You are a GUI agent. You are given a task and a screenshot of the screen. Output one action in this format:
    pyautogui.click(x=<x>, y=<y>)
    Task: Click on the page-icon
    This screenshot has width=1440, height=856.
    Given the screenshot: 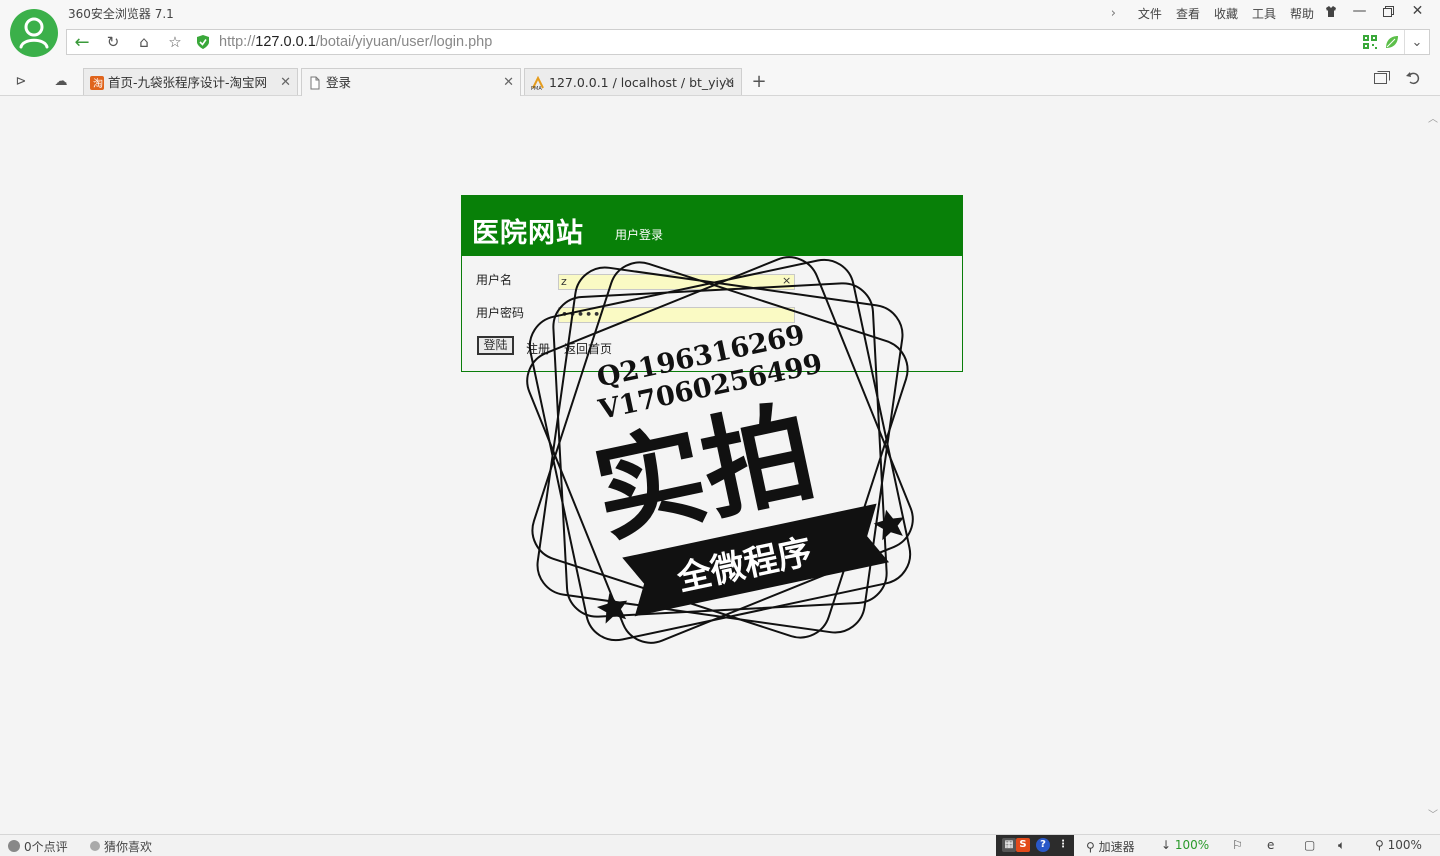 What is the action you would take?
    pyautogui.click(x=315, y=83)
    